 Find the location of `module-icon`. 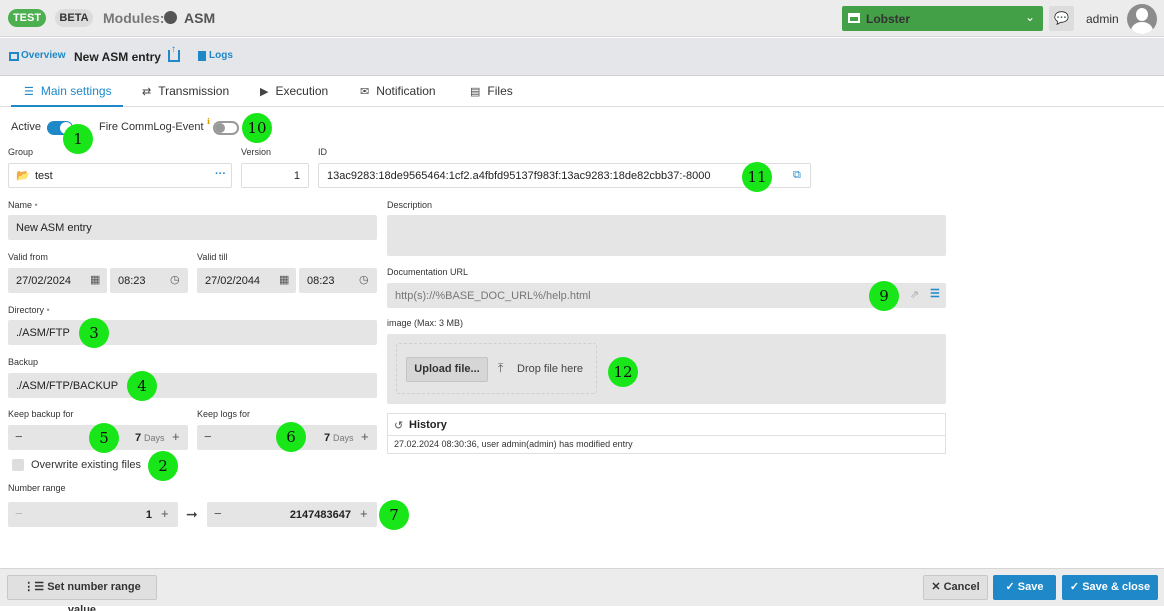

module-icon is located at coordinates (170, 17).